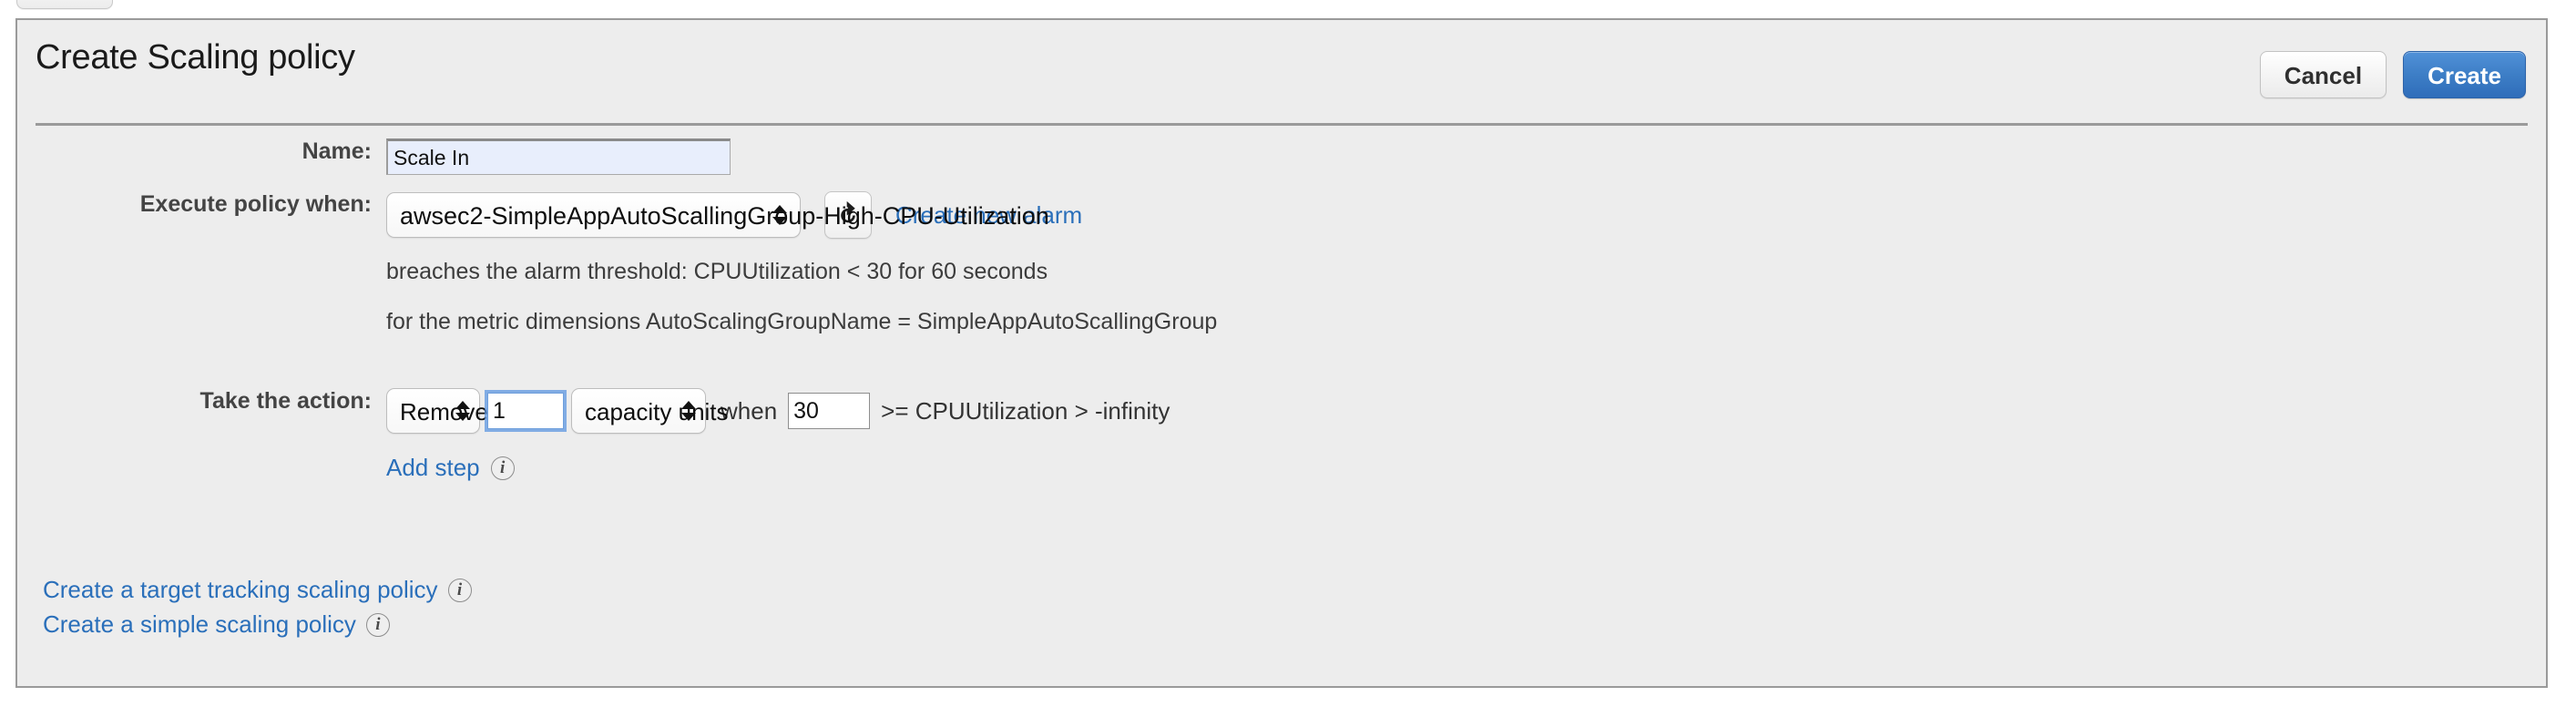 The height and width of the screenshot is (707, 2576). What do you see at coordinates (1281, 468) in the screenshot?
I see `add-step-row: Add step i` at bounding box center [1281, 468].